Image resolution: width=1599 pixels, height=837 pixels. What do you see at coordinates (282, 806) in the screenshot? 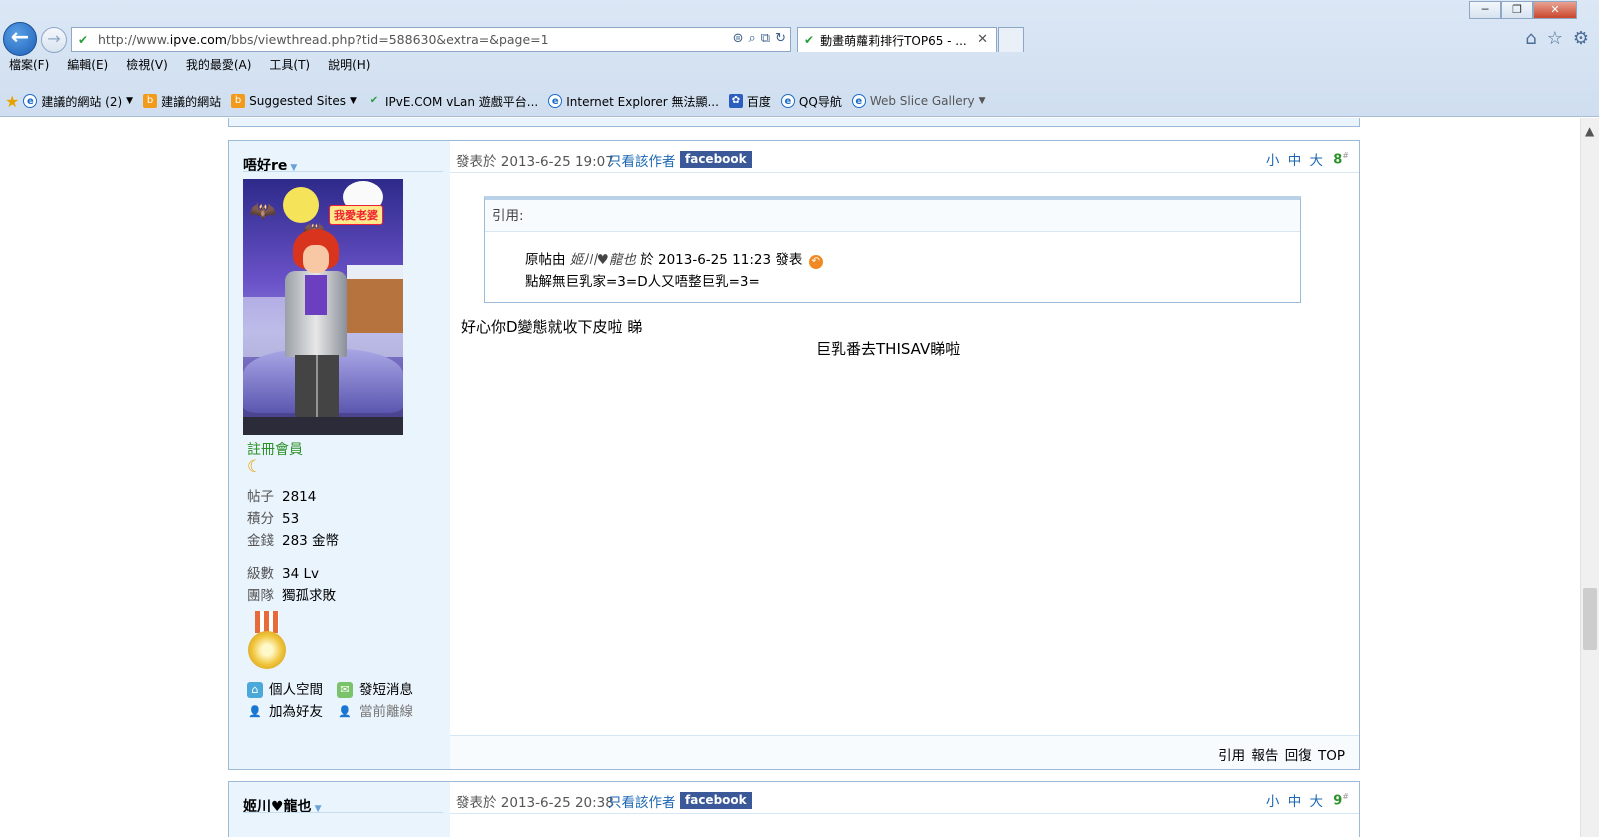
I see `author-name: 姬川♥龍也 ▼` at bounding box center [282, 806].